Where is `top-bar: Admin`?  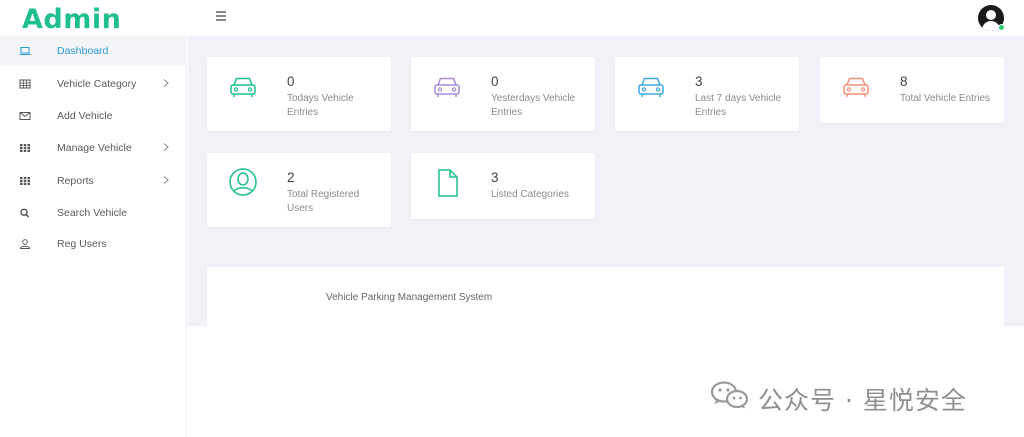
top-bar: Admin is located at coordinates (512, 18).